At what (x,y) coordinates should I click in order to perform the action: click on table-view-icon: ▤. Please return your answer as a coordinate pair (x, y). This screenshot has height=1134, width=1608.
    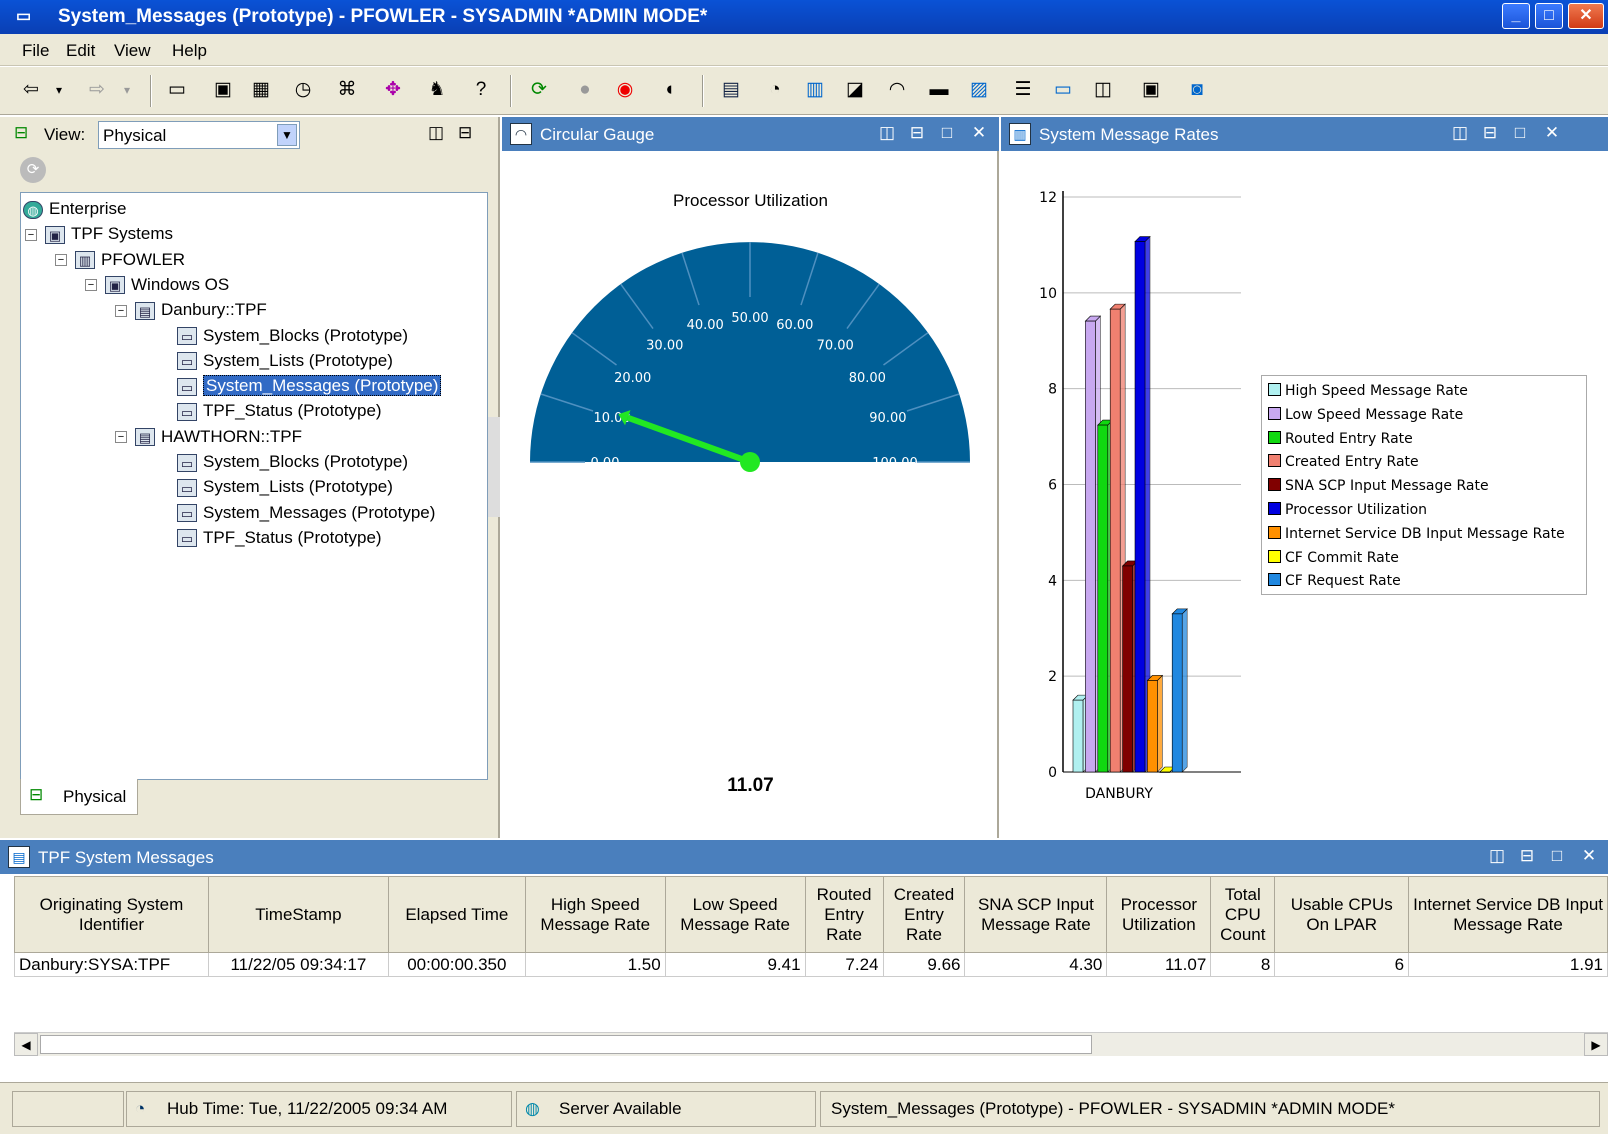
    Looking at the image, I should click on (731, 90).